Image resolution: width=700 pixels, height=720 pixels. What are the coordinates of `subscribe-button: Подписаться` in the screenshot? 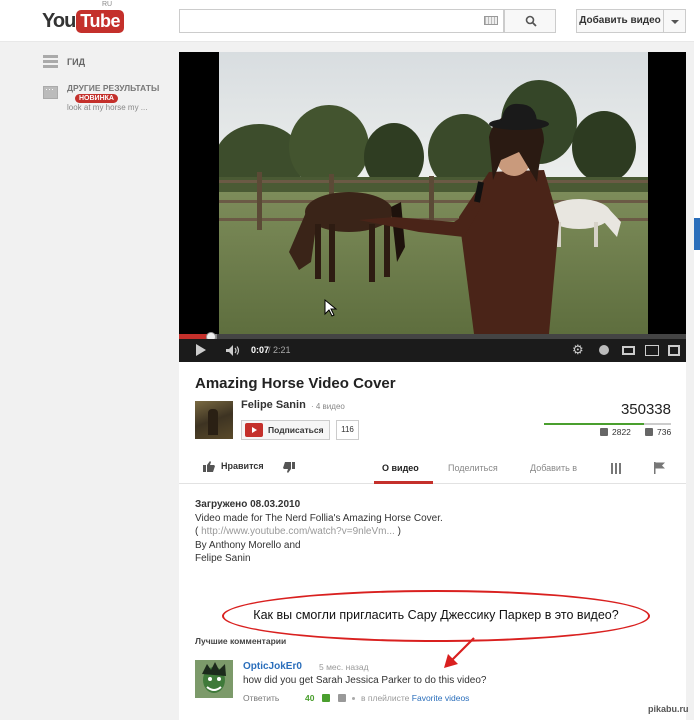 It's located at (285, 430).